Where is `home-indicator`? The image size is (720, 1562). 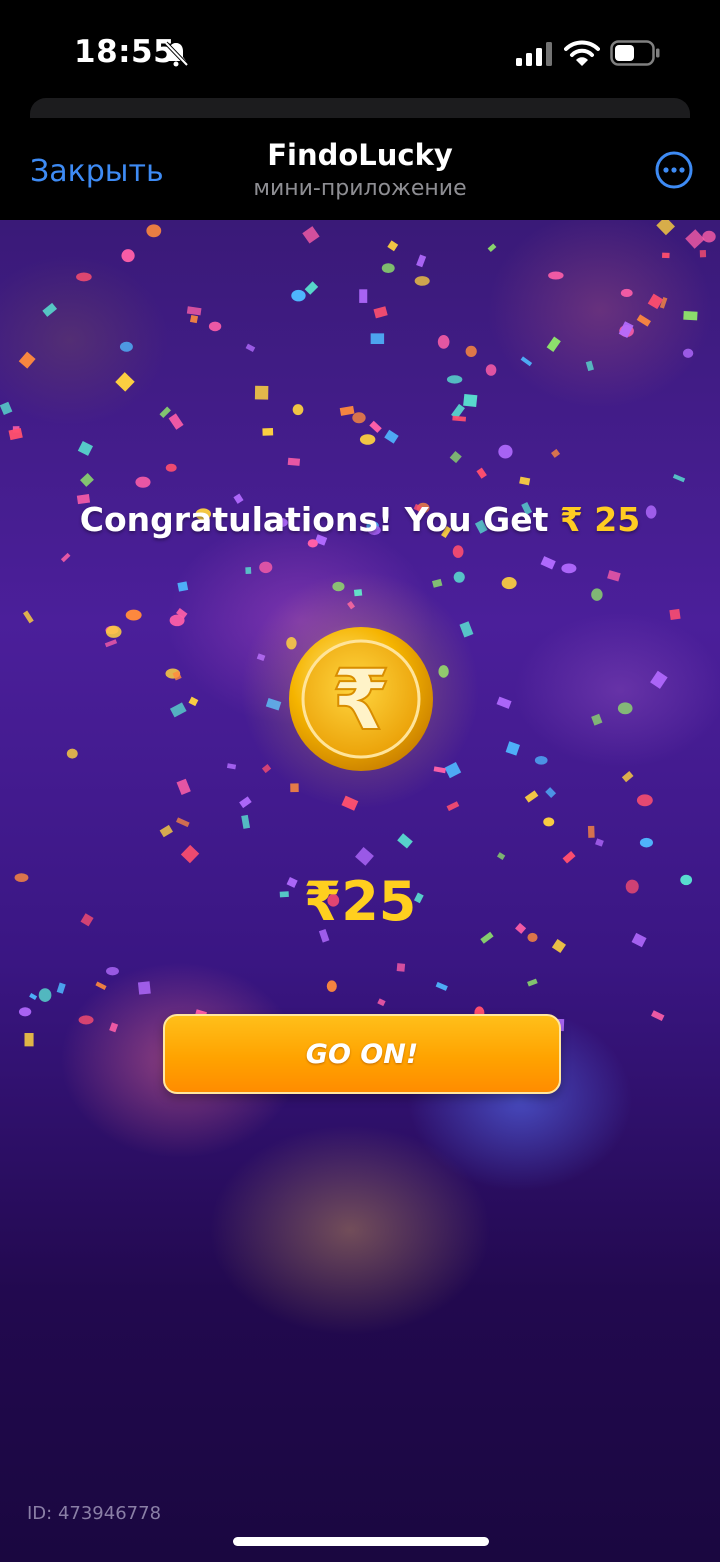 home-indicator is located at coordinates (361, 1541).